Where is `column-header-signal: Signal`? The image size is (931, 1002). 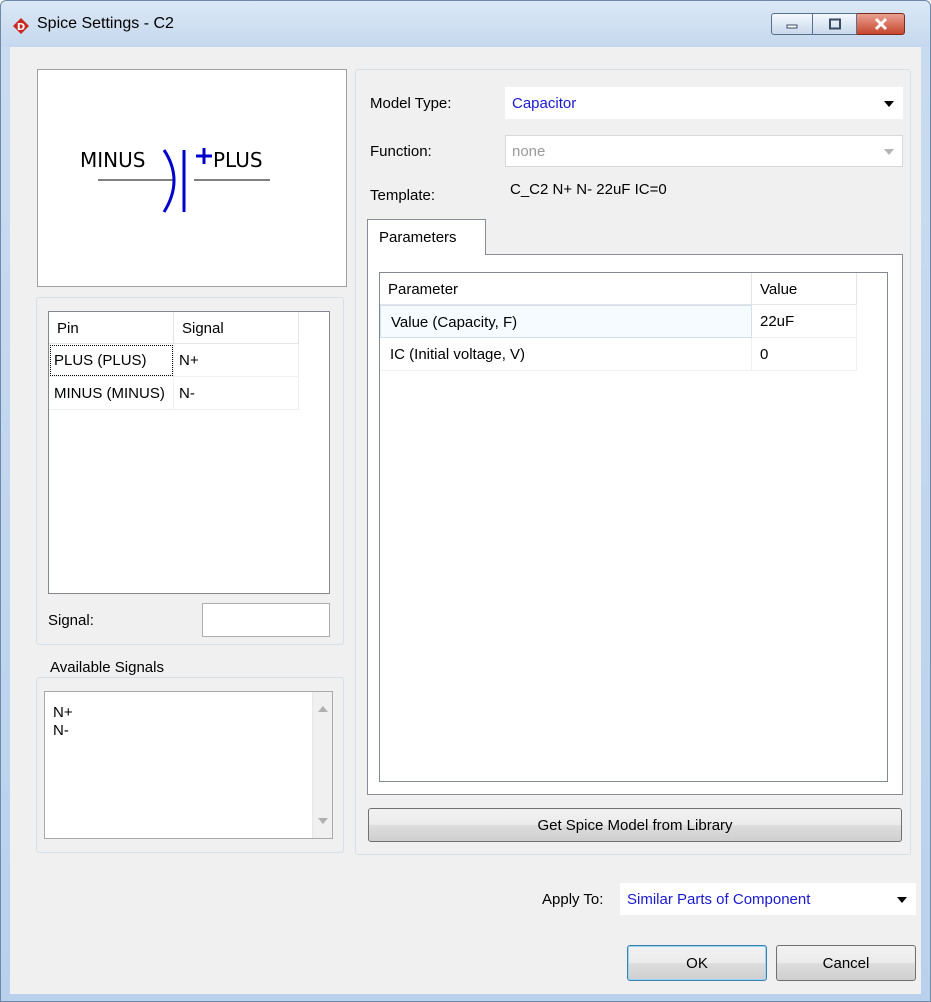
column-header-signal: Signal is located at coordinates (236, 328).